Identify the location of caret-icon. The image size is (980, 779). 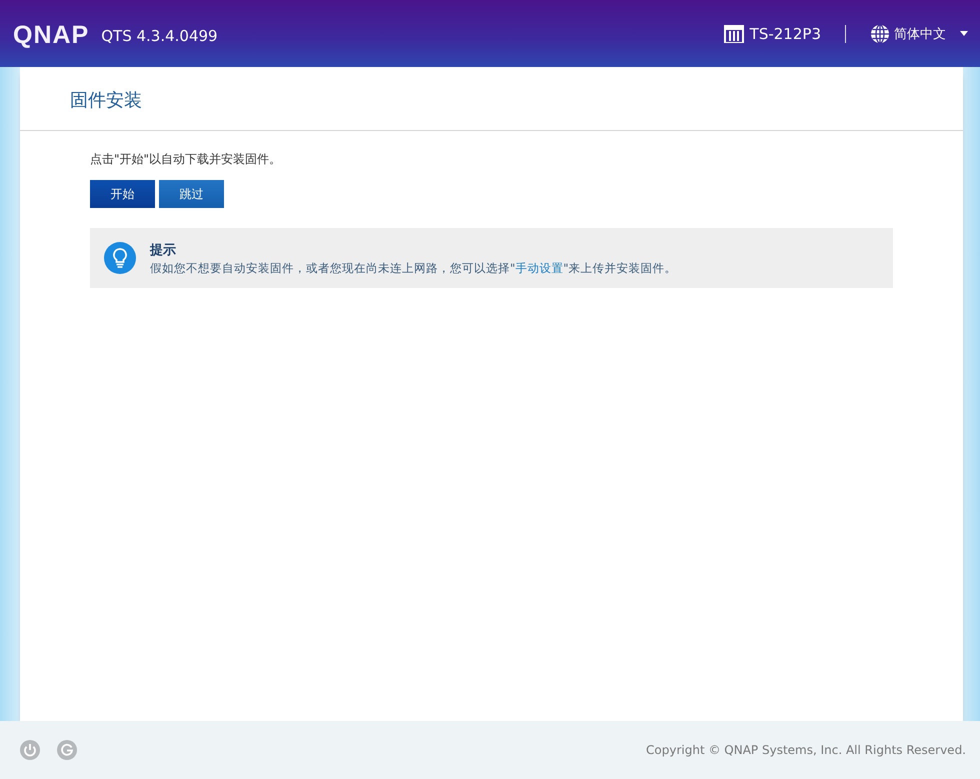
(964, 33).